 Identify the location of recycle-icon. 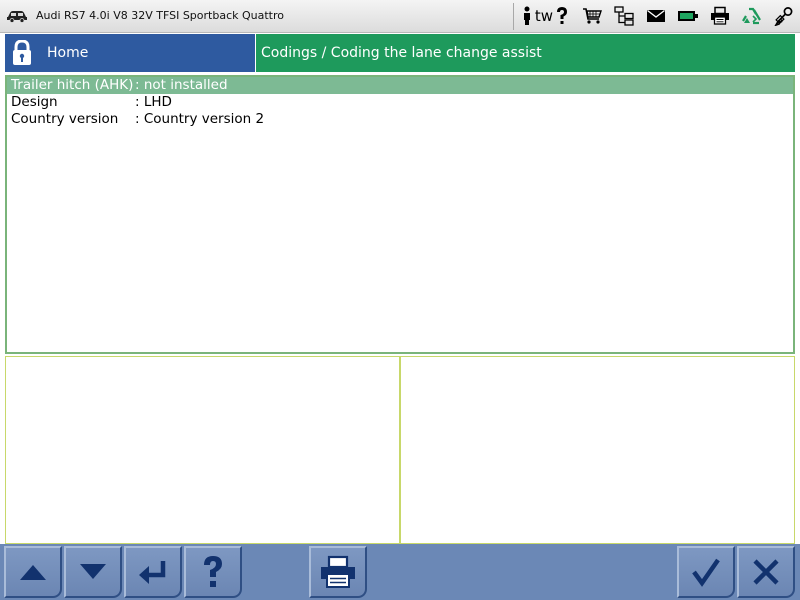
(752, 16).